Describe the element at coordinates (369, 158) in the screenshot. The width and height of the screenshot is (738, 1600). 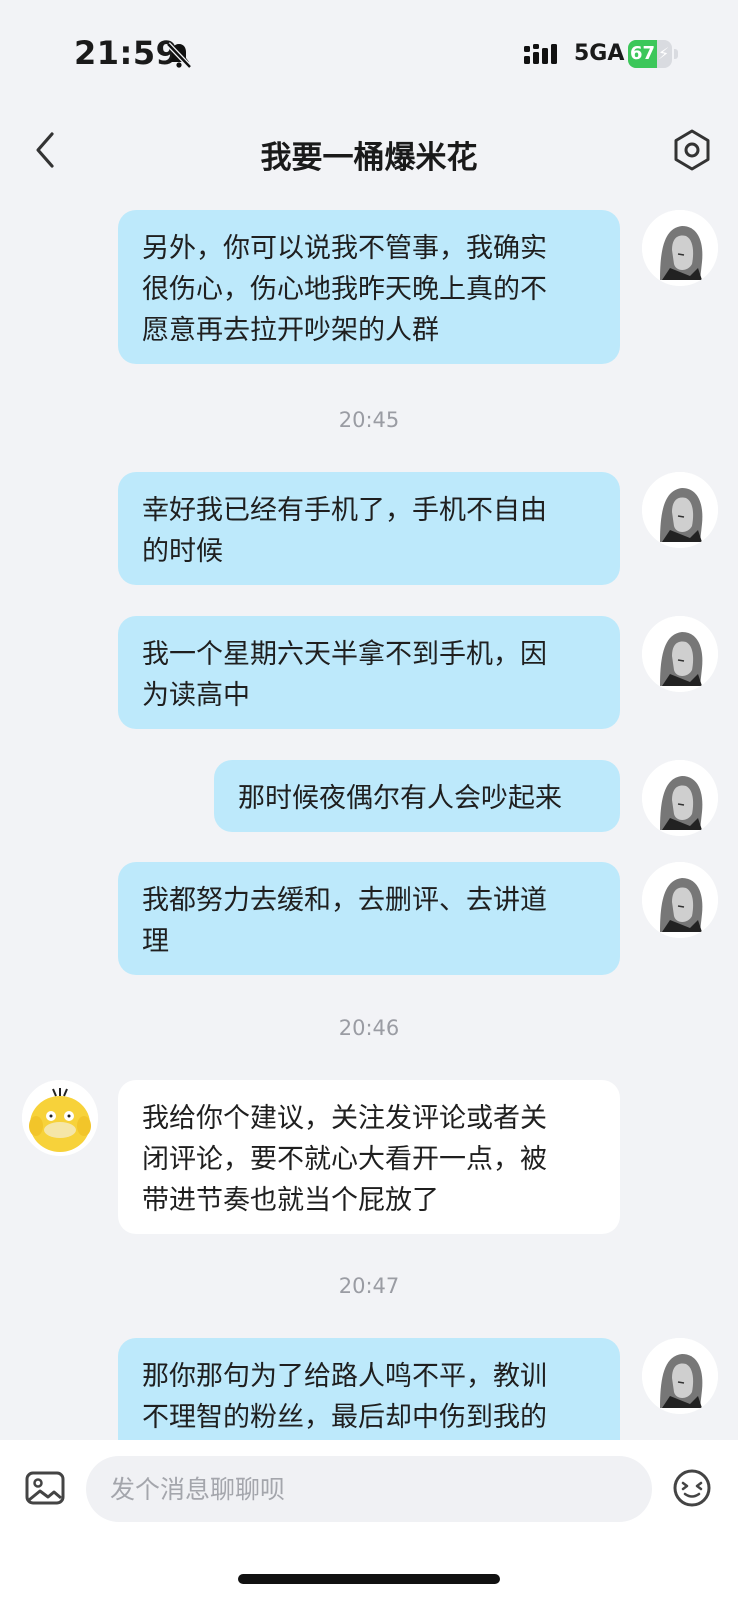
I see `chat-title: 我要一桶爆米花` at that location.